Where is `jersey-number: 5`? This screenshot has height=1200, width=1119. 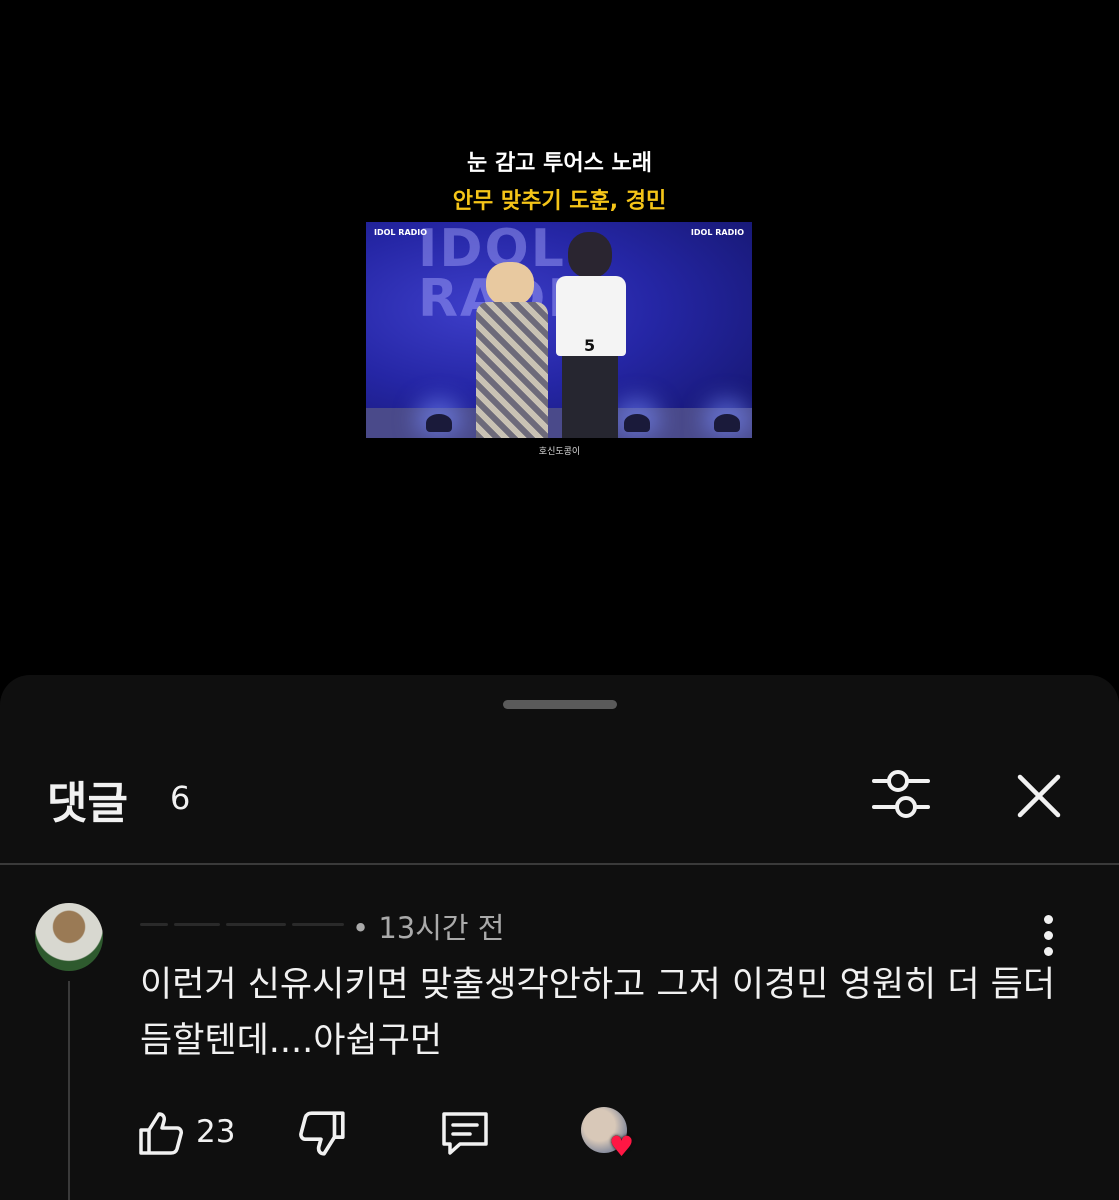
jersey-number: 5 is located at coordinates (590, 345).